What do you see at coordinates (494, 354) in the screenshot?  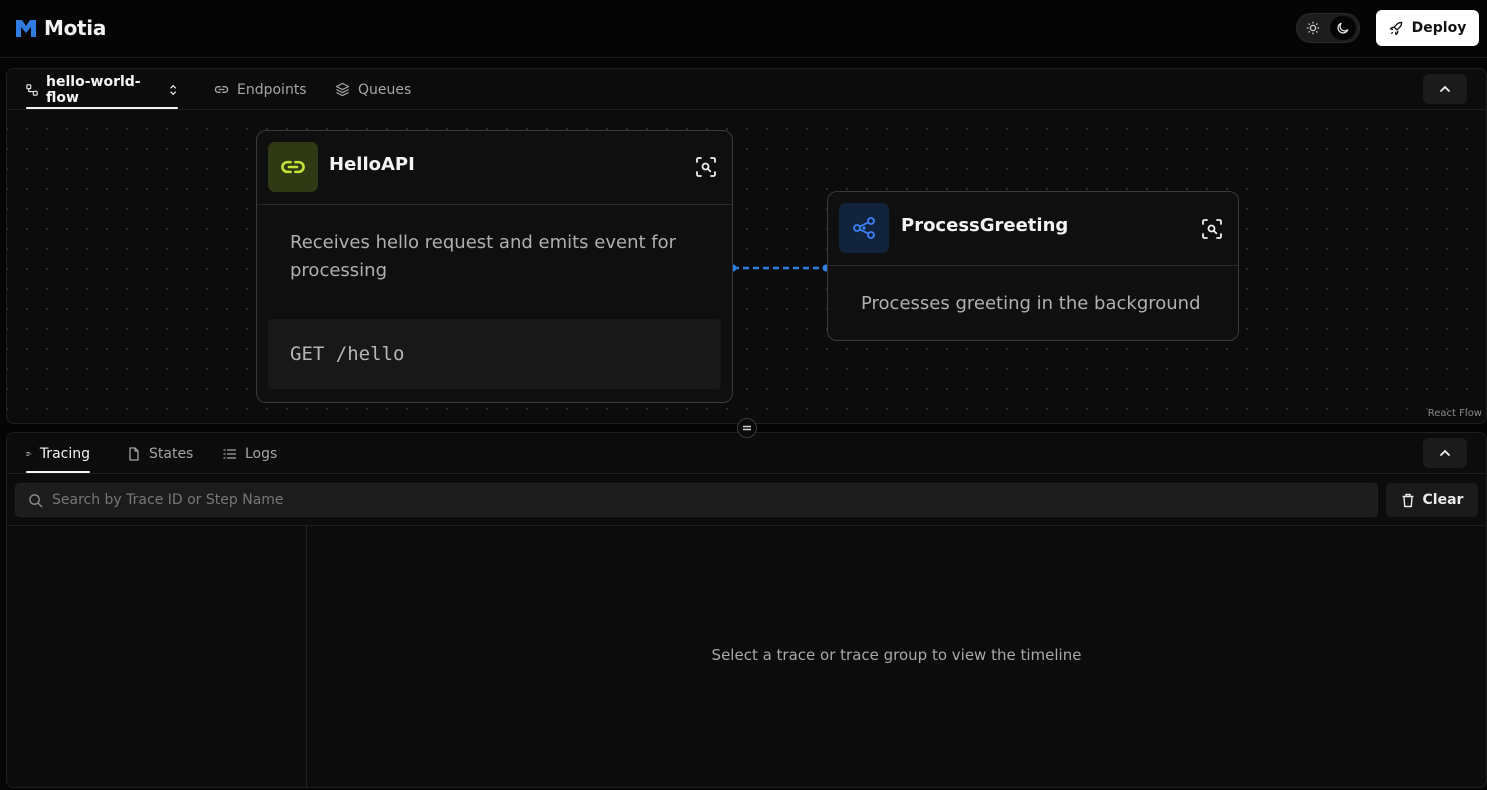 I see `node-endpoint-code: GET /hello` at bounding box center [494, 354].